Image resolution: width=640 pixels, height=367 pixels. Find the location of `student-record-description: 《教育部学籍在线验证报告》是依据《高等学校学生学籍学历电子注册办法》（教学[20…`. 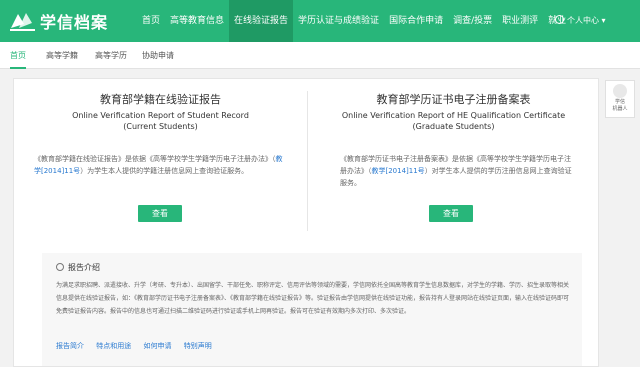

student-record-description: 《教育部学籍在线验证报告》是依据《高等学校学生学籍学历电子注册办法》（教学[20… is located at coordinates (158, 165).